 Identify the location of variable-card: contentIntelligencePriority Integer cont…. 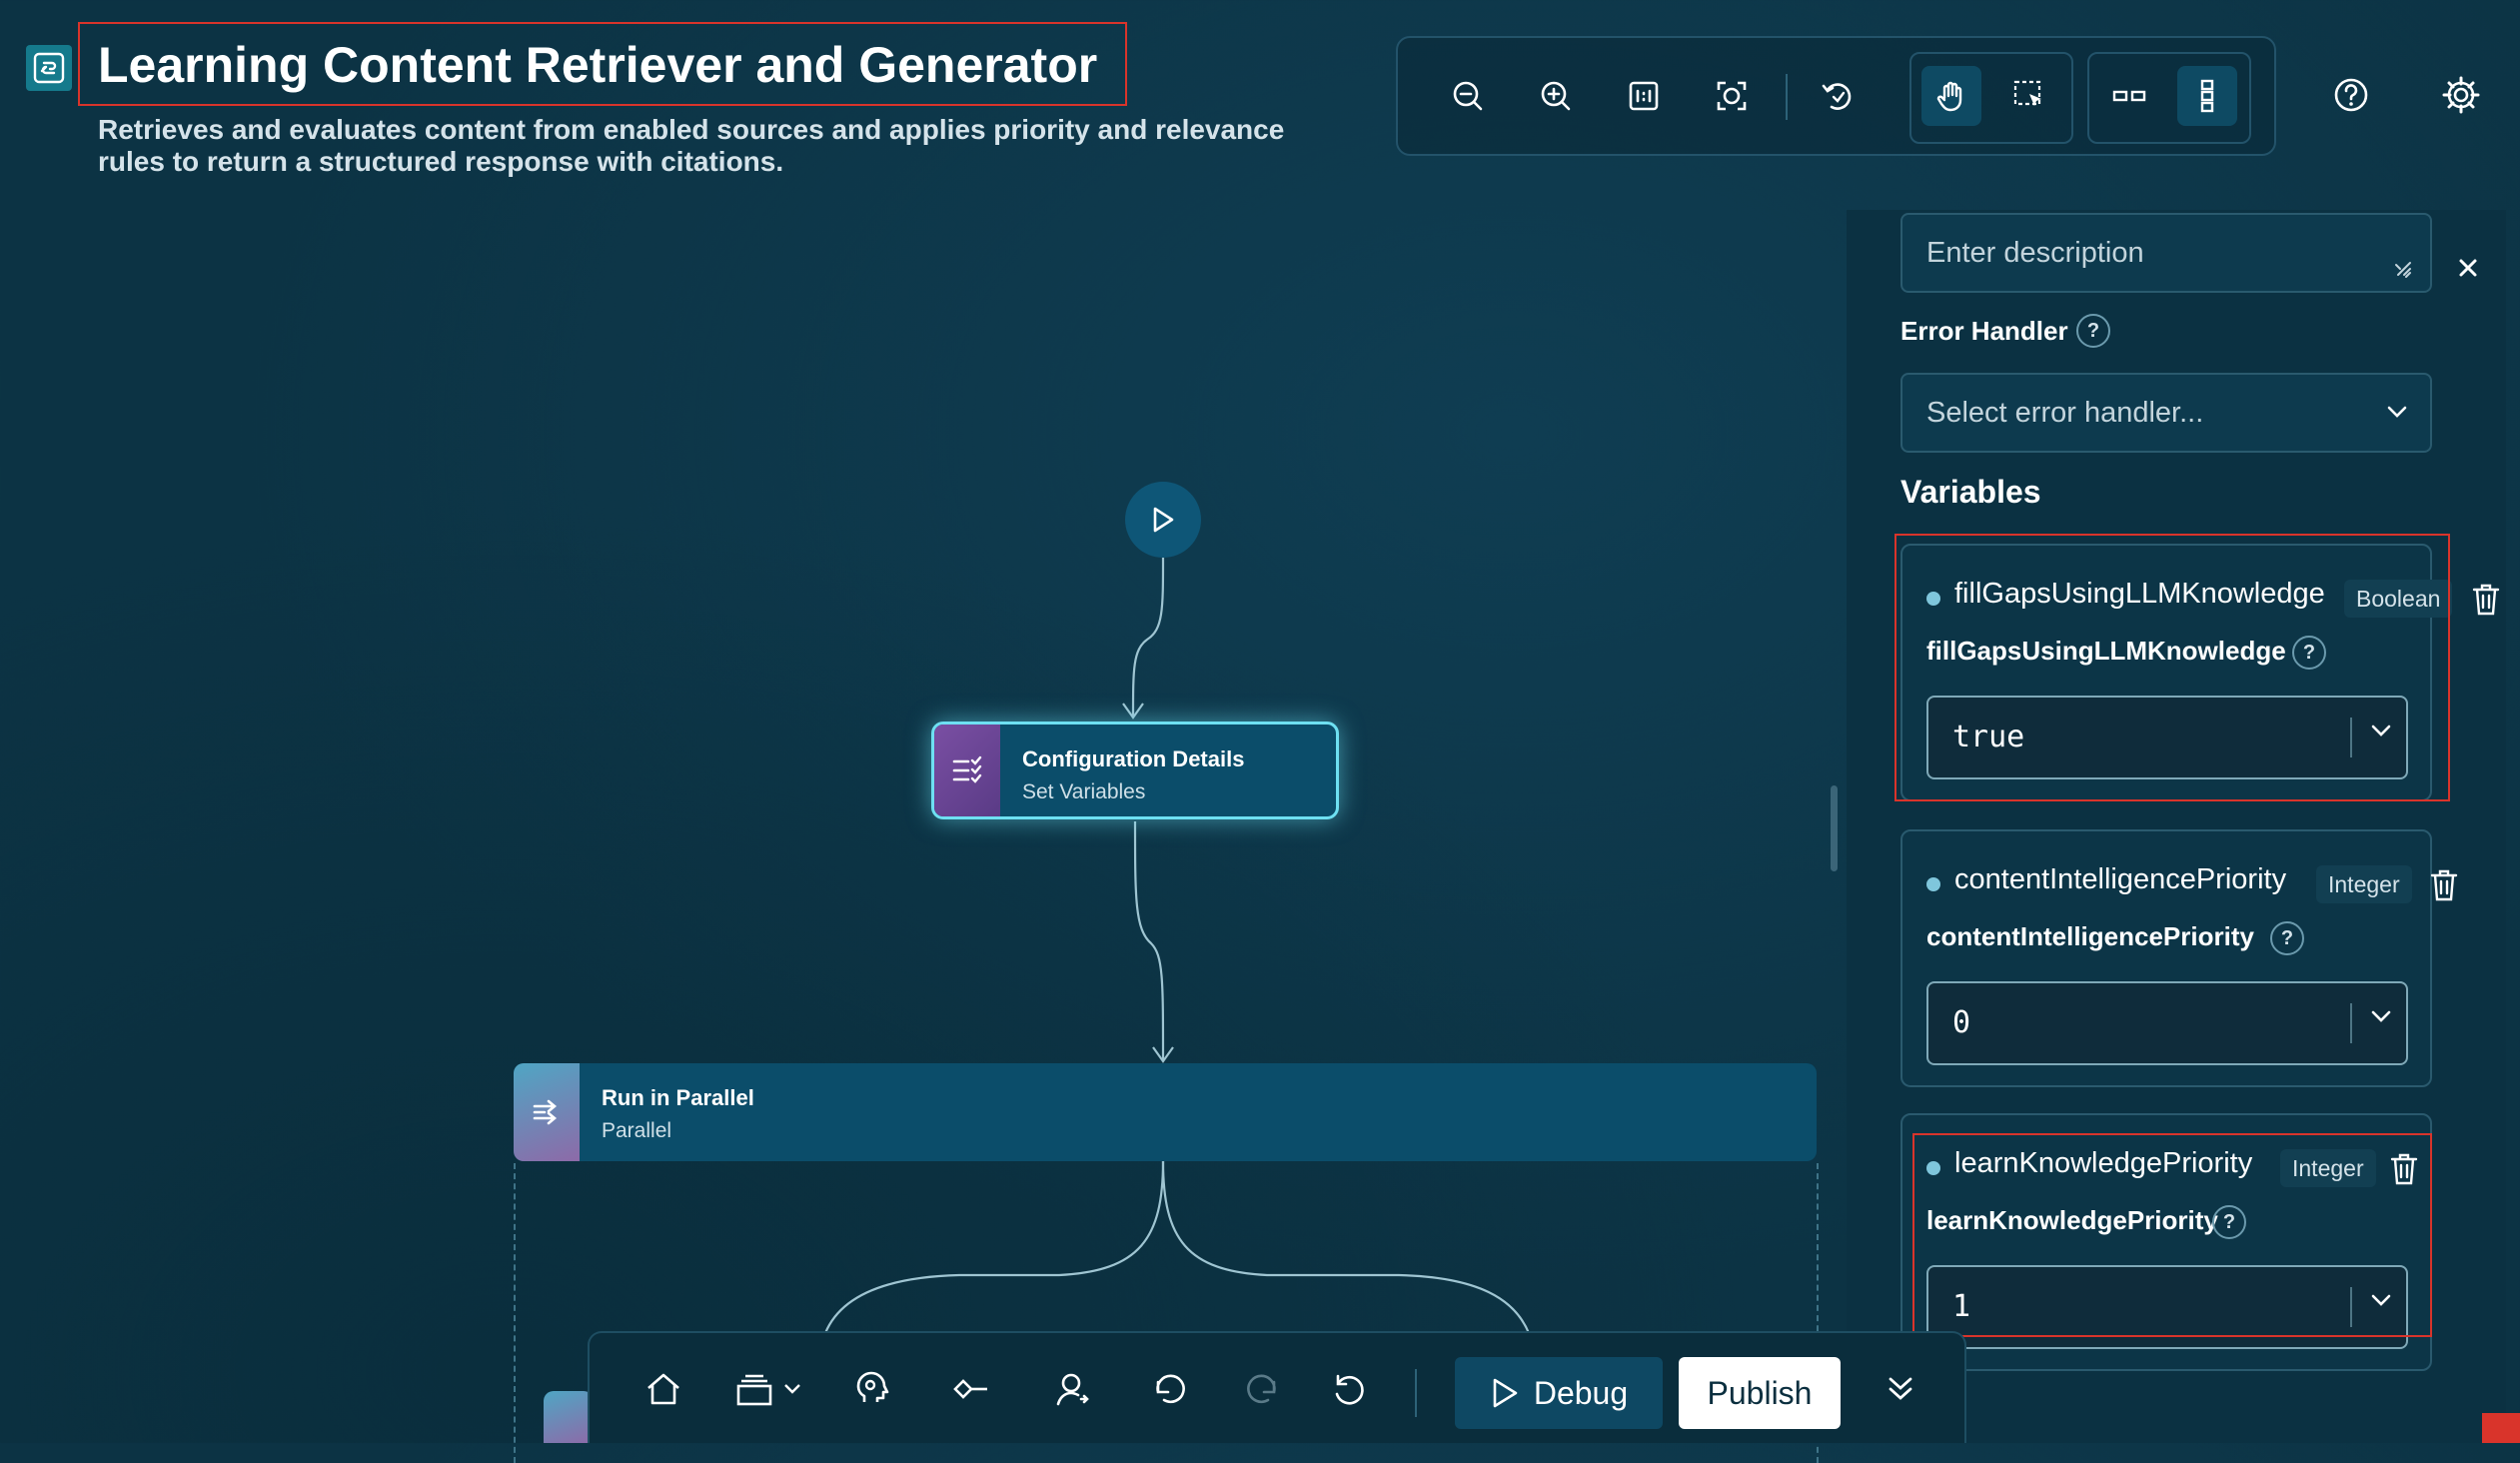
(2179, 958).